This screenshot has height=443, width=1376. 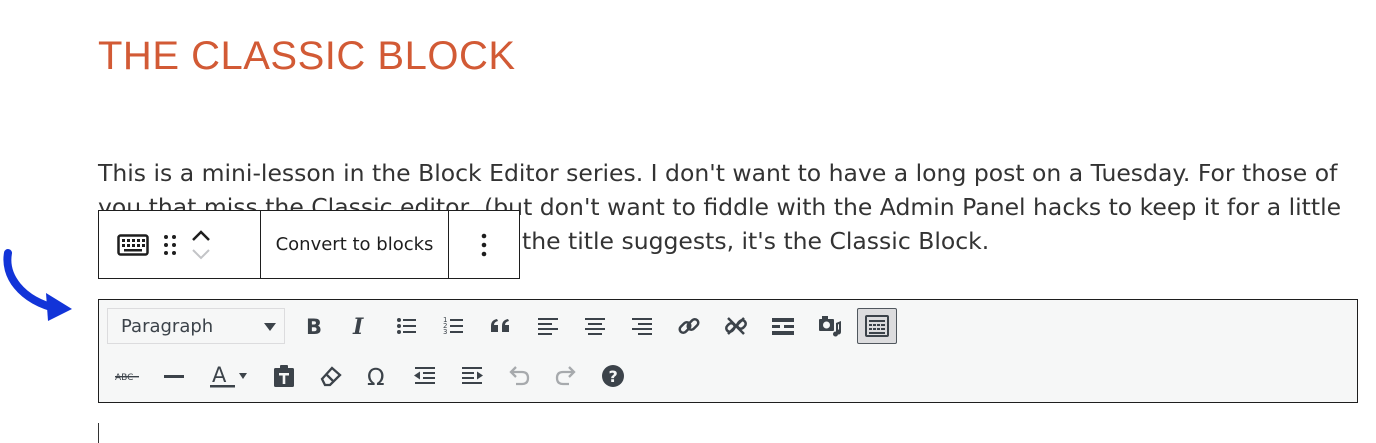 I want to click on drag-handle-icon, so click(x=170, y=245).